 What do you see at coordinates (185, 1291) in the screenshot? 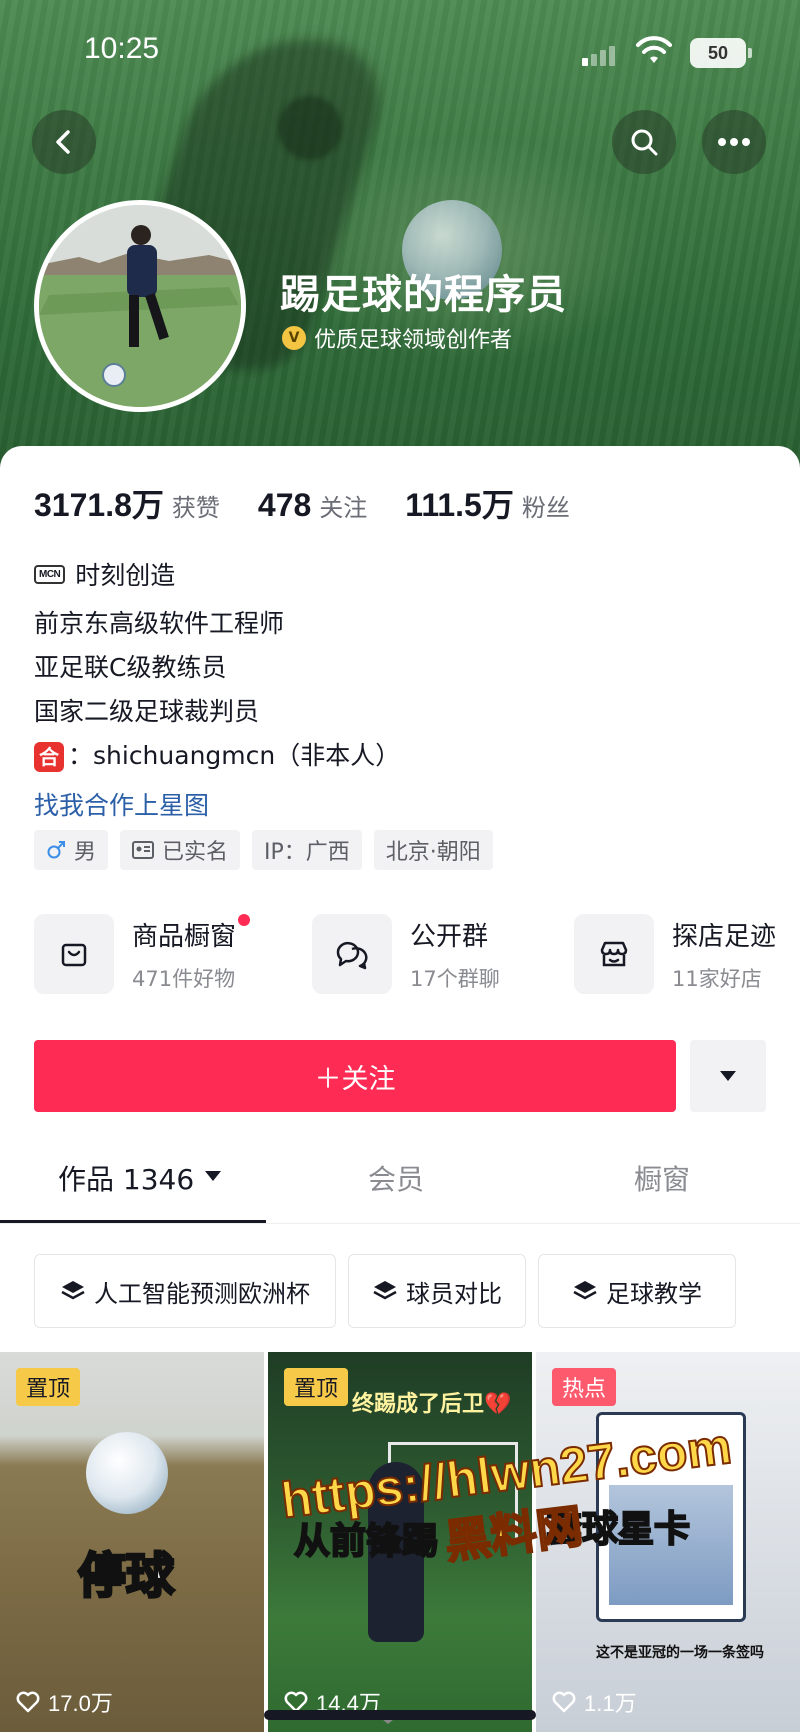
I see `collection-chip: 人工智能预测欧洲杯` at bounding box center [185, 1291].